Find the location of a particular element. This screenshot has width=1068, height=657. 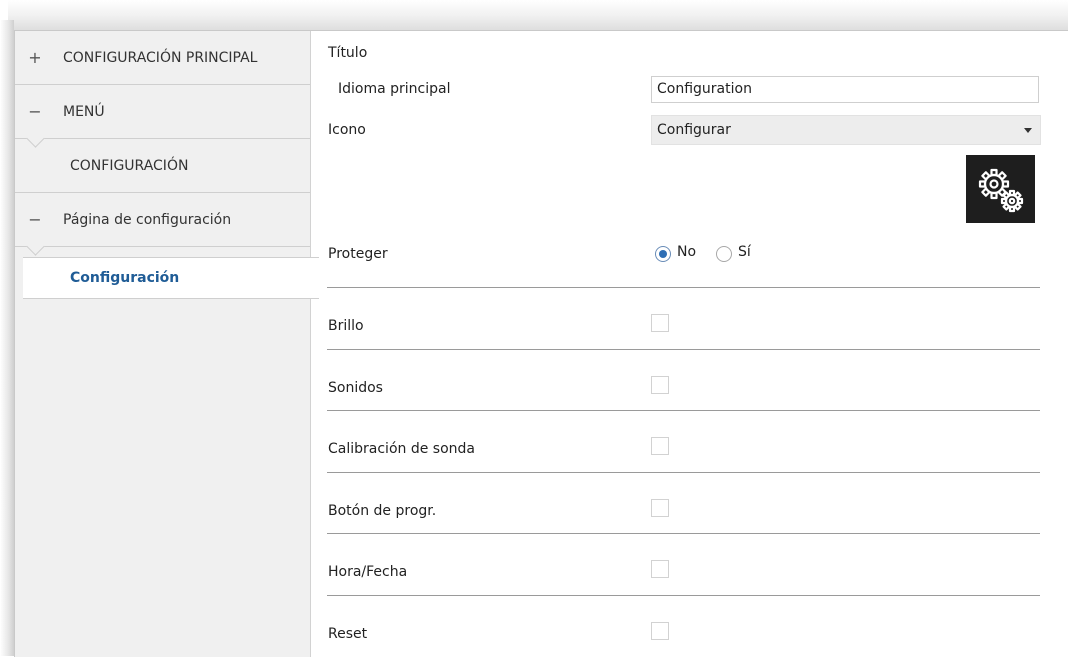

sidebar-item-configuracion: CONFIGURACIÓN is located at coordinates (162, 166).